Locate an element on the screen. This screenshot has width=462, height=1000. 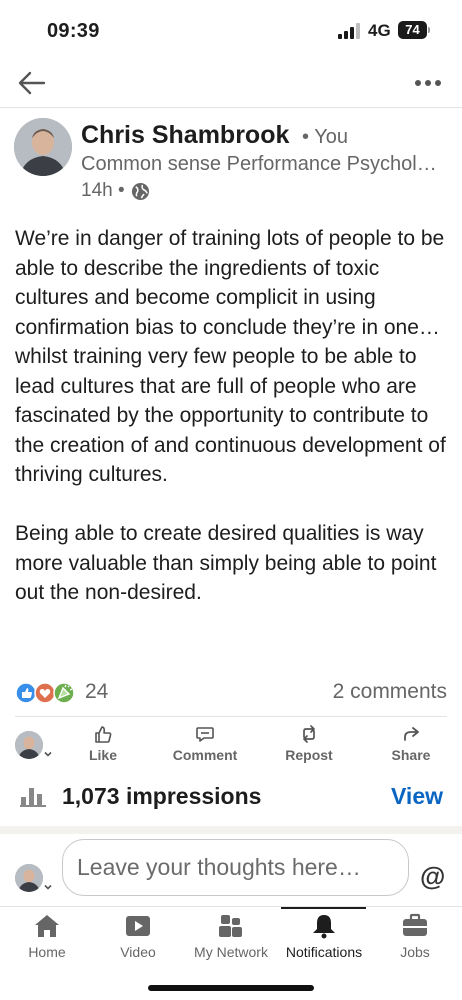
people-icon is located at coordinates (230, 926).